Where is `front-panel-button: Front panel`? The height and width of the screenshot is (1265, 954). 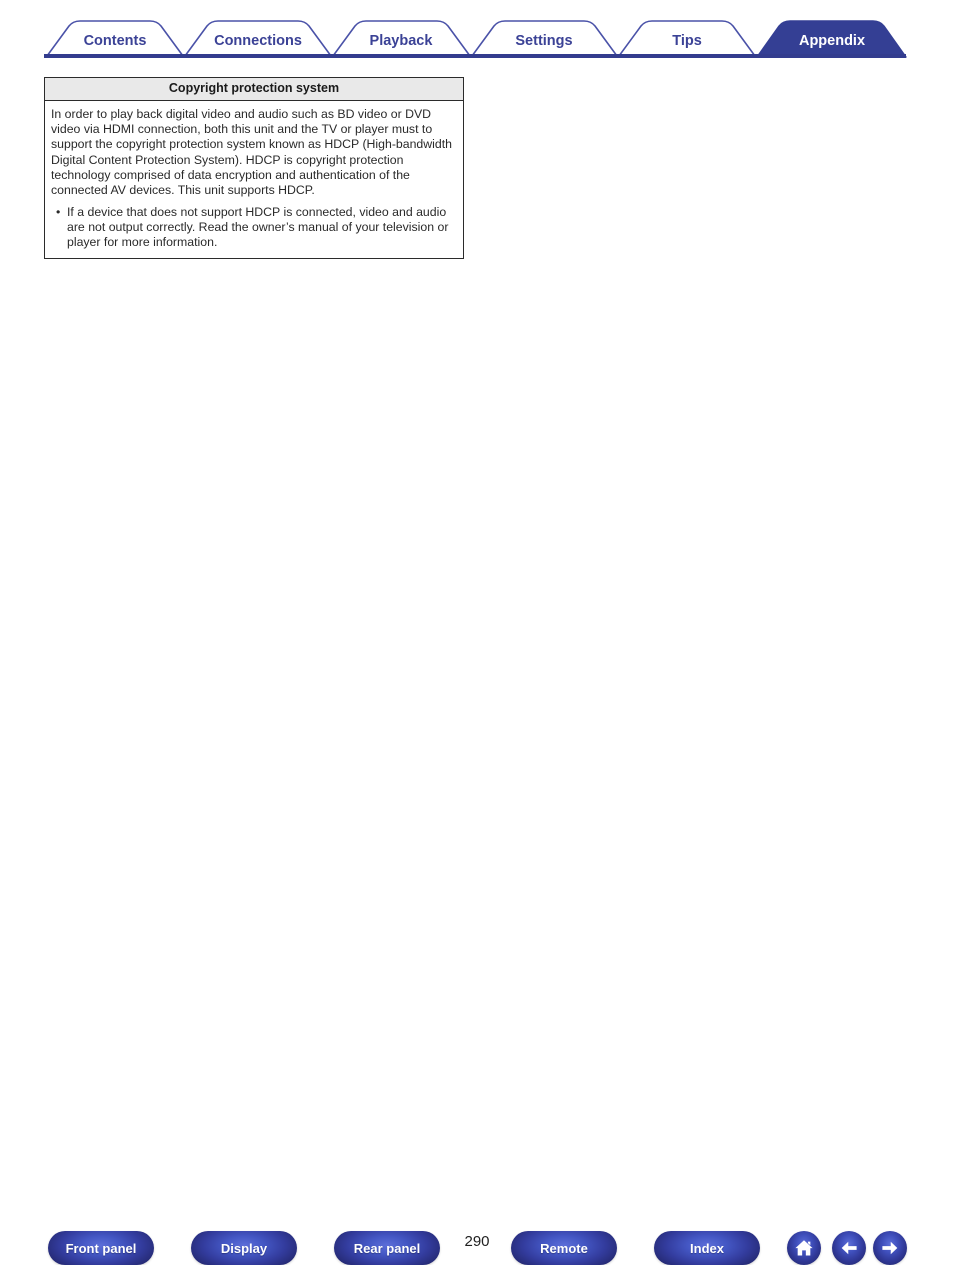
front-panel-button: Front panel is located at coordinates (101, 1248).